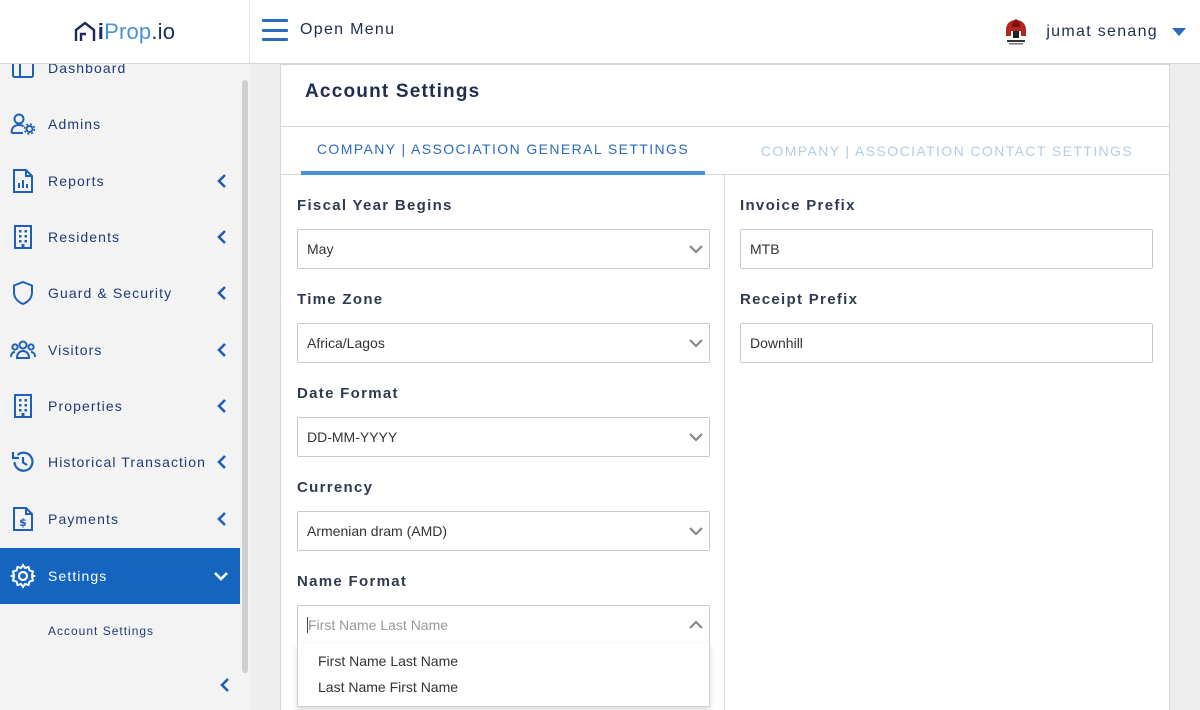 The height and width of the screenshot is (710, 1200). Describe the element at coordinates (765, 249) in the screenshot. I see `invoice-prefix-value: MTB` at that location.